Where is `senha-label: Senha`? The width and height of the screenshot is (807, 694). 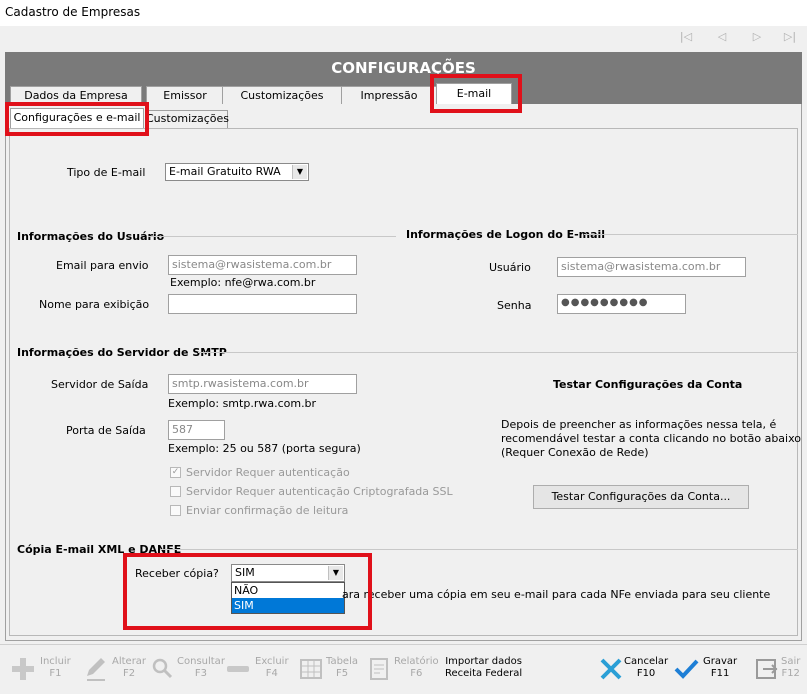
senha-label: Senha is located at coordinates (514, 305).